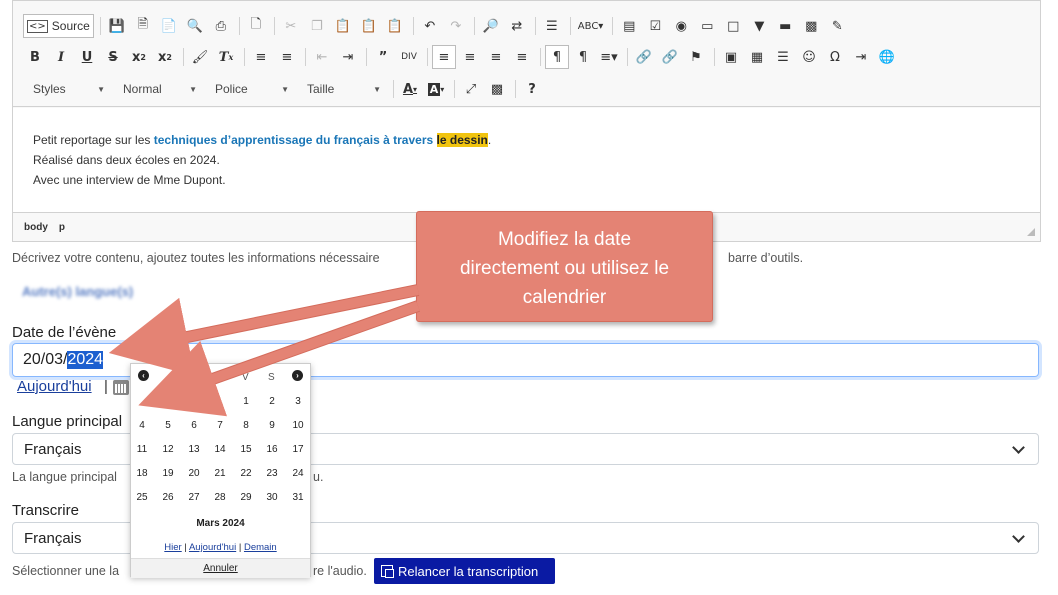 The height and width of the screenshot is (595, 1058). What do you see at coordinates (591, 26) in the screenshot?
I see `spellcheck-icon: ABC▾` at bounding box center [591, 26].